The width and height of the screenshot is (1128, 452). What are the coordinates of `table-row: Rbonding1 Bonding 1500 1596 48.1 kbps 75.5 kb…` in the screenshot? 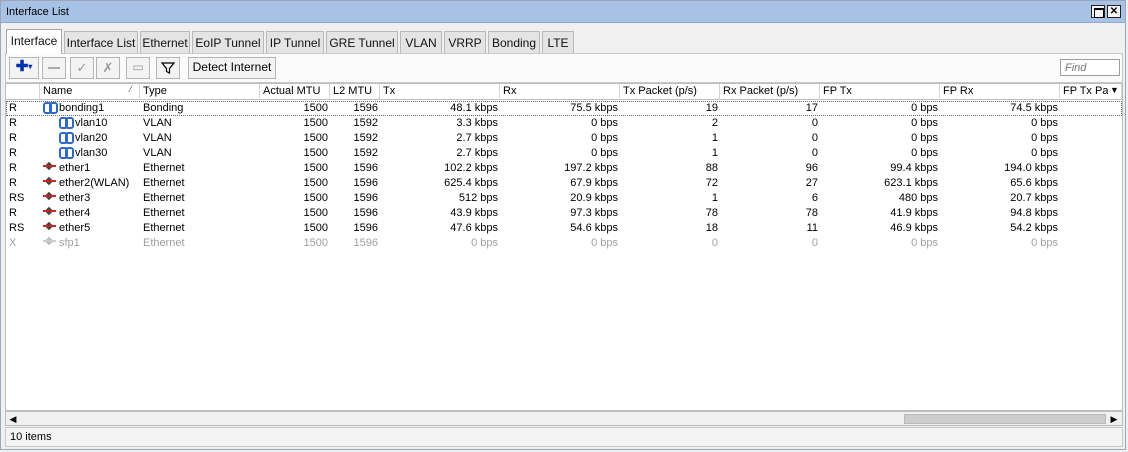 It's located at (564, 108).